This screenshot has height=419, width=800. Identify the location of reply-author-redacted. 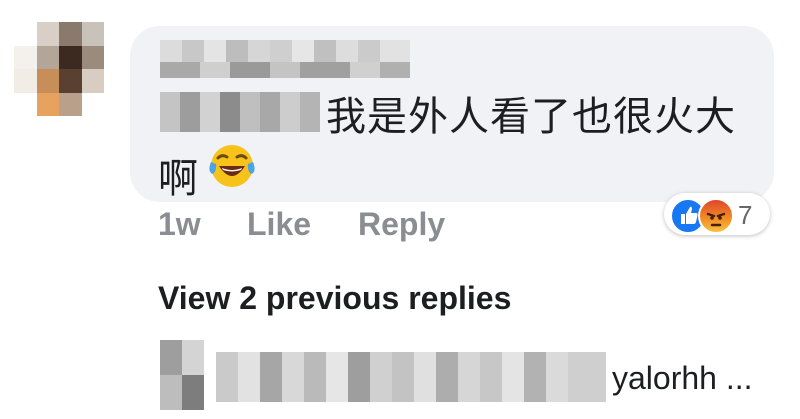
(411, 377).